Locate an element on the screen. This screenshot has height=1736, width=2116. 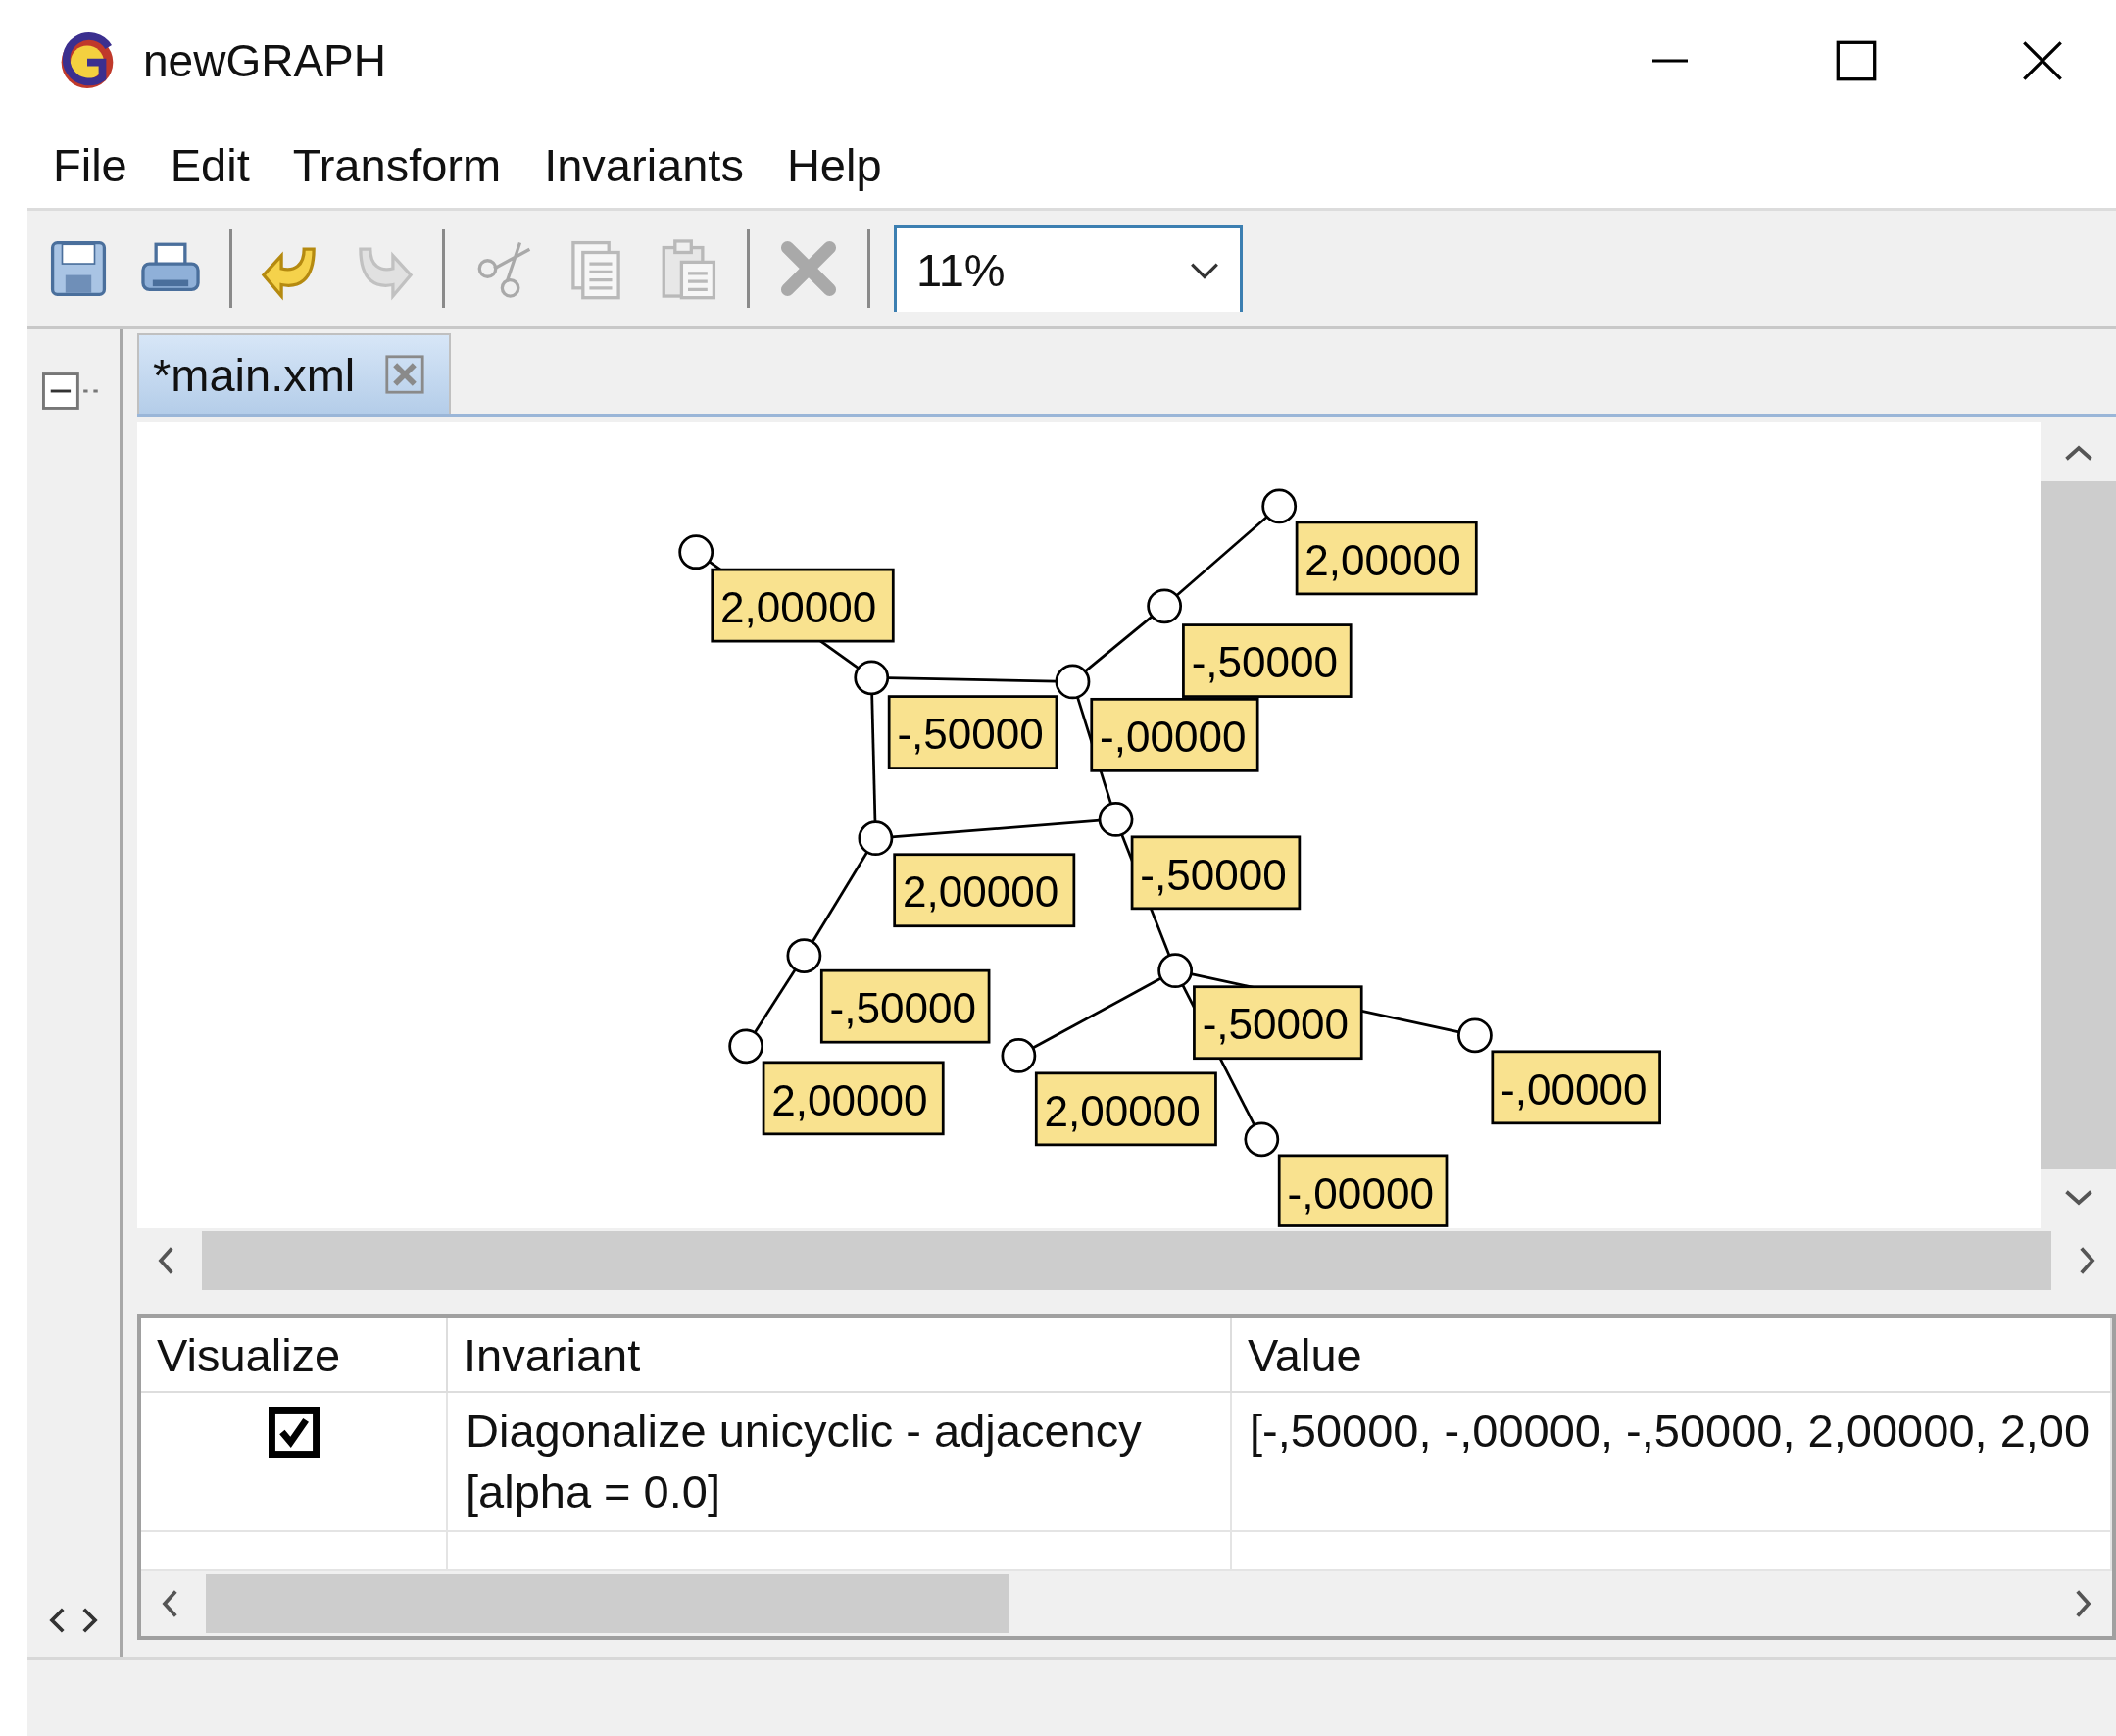
window-title: newGRAPH is located at coordinates (264, 61).